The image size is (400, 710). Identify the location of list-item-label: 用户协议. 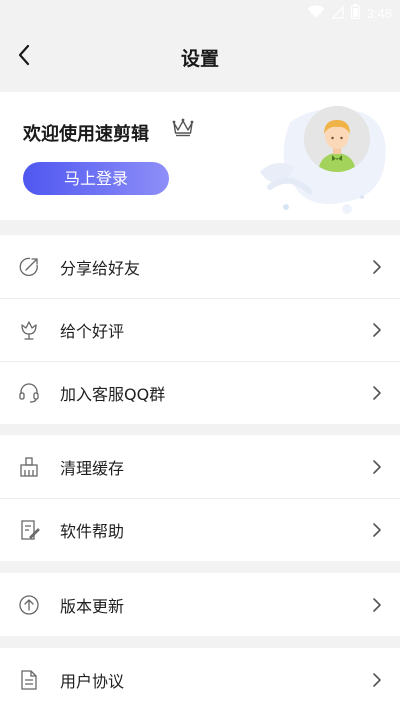
(92, 681).